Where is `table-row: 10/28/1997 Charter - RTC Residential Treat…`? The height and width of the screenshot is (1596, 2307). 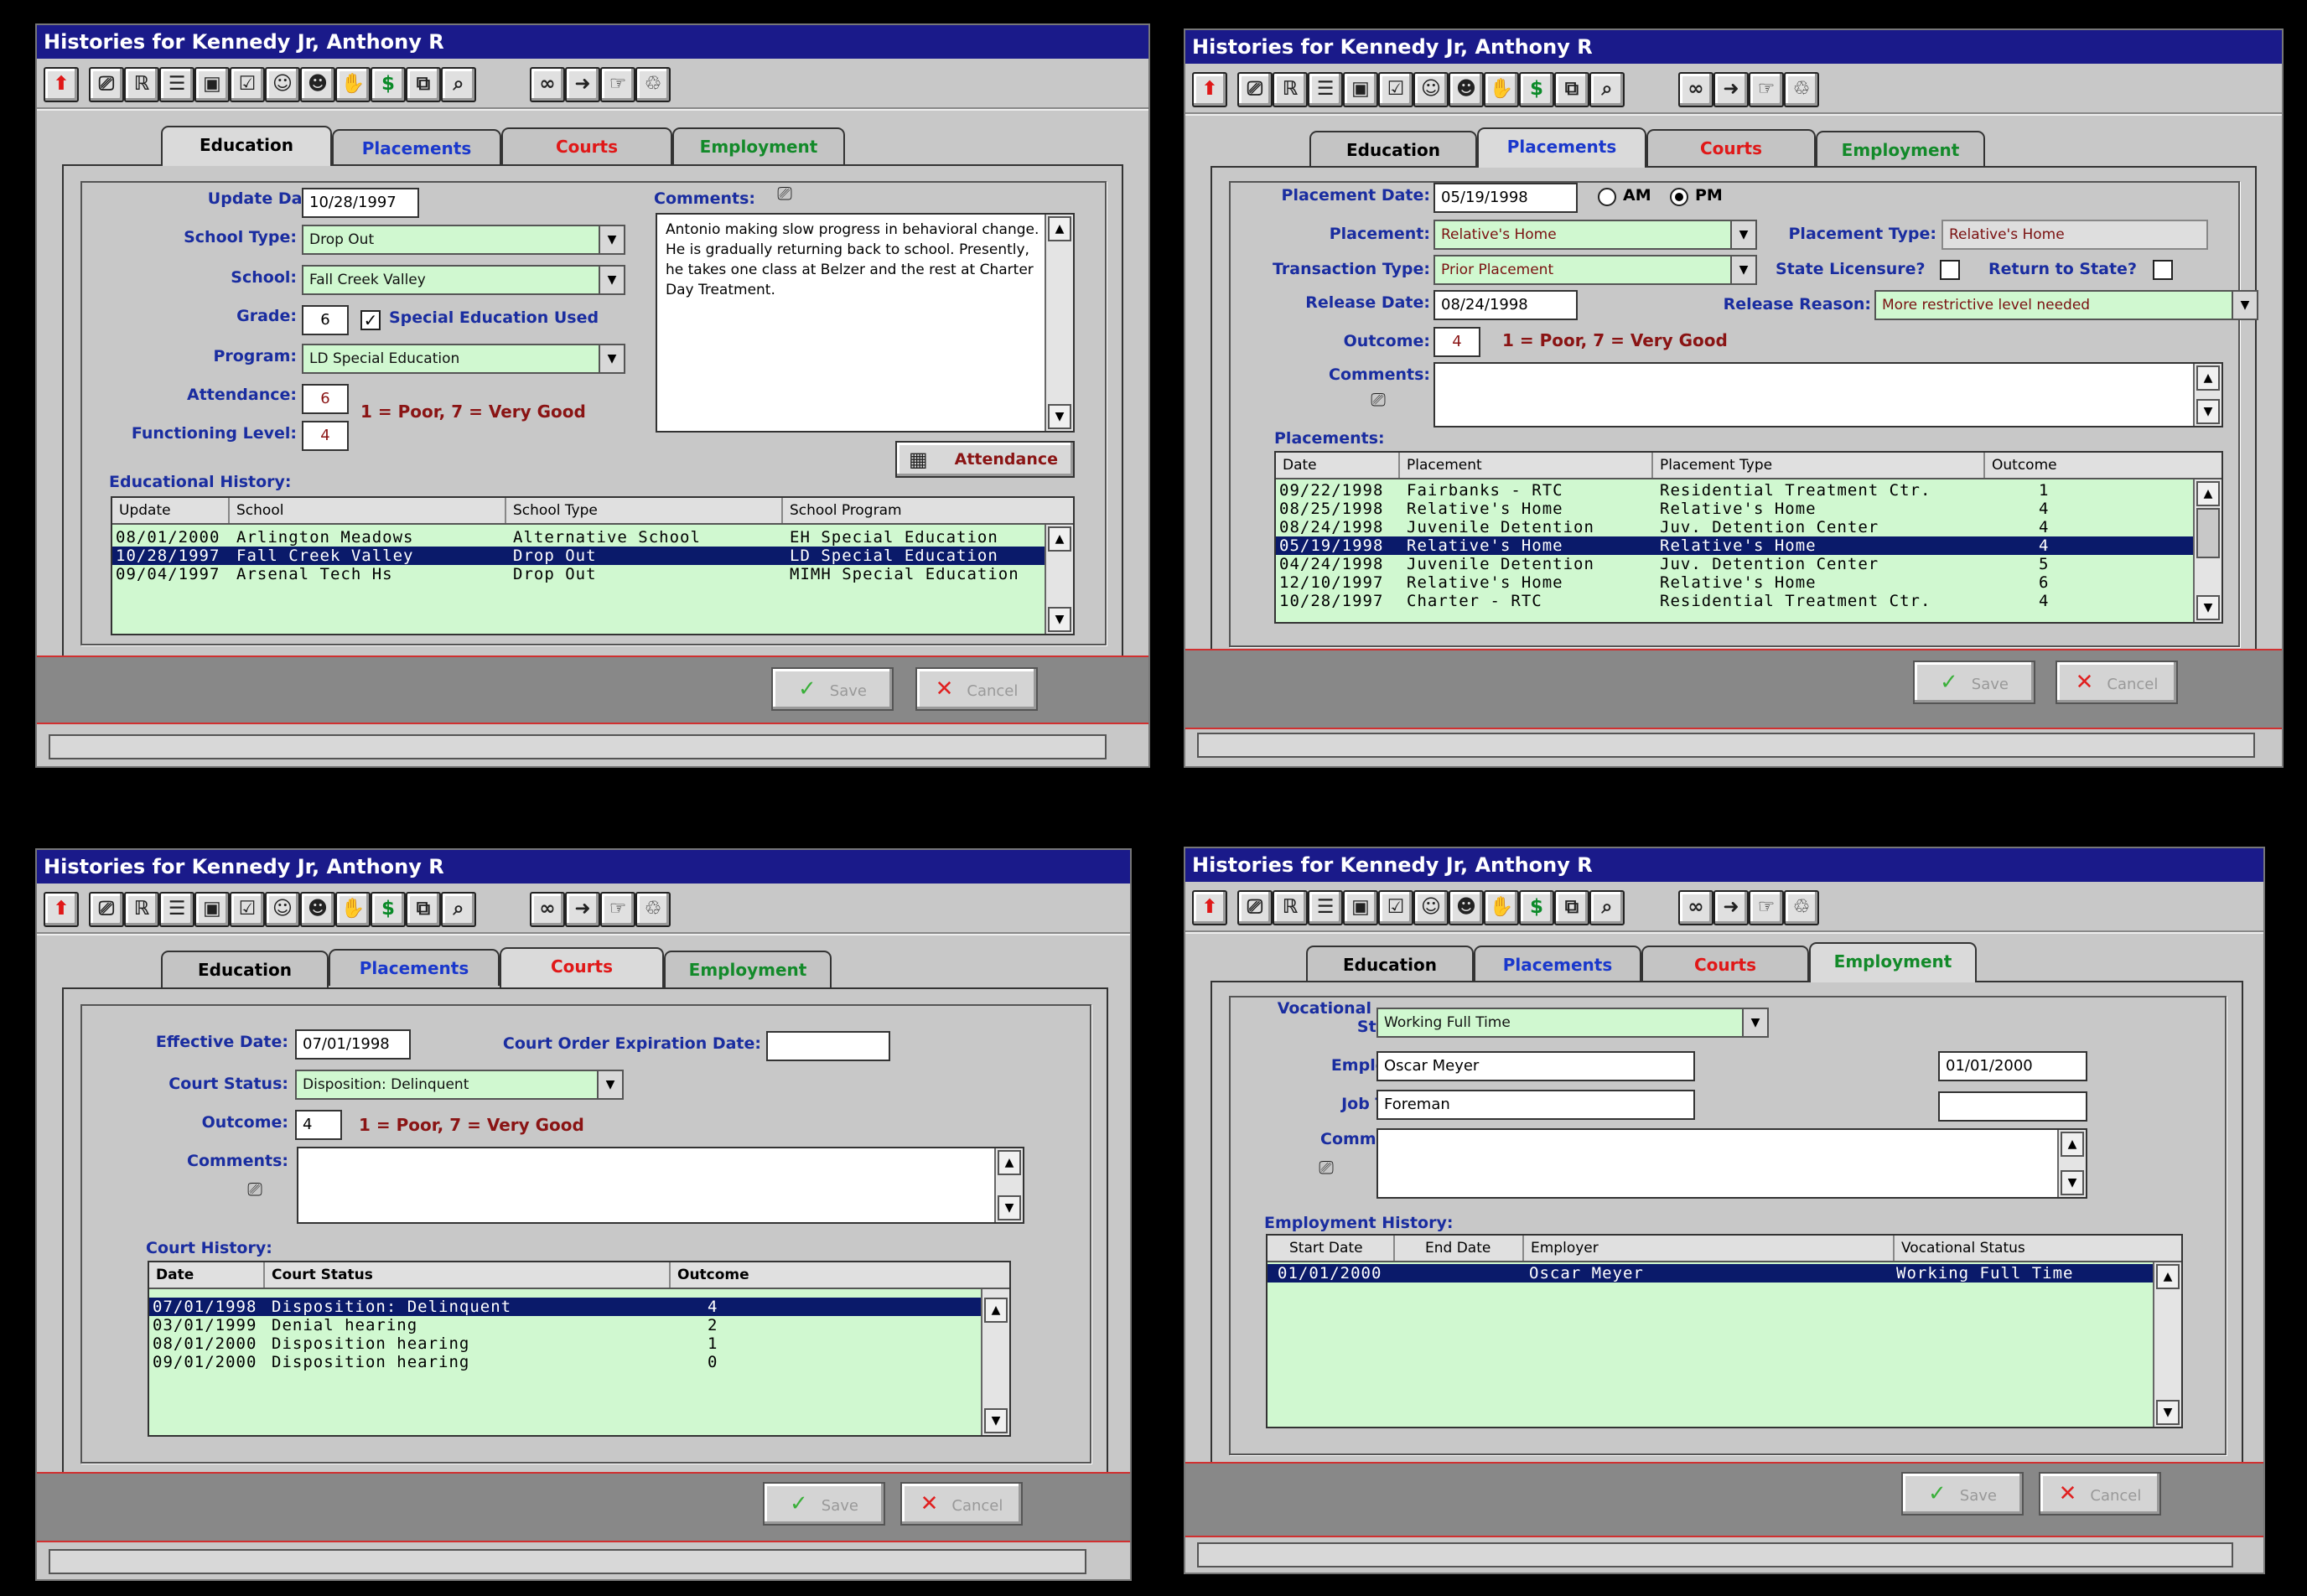
table-row: 10/28/1997 Charter - RTC Residential Treat… is located at coordinates (1734, 601).